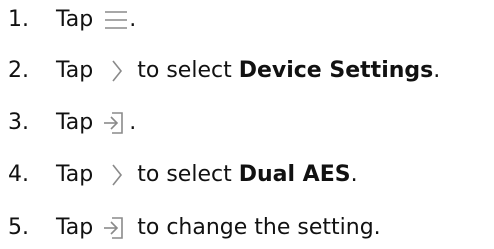 This screenshot has width=494, height=249. I want to click on step-number: 1., so click(18, 19).